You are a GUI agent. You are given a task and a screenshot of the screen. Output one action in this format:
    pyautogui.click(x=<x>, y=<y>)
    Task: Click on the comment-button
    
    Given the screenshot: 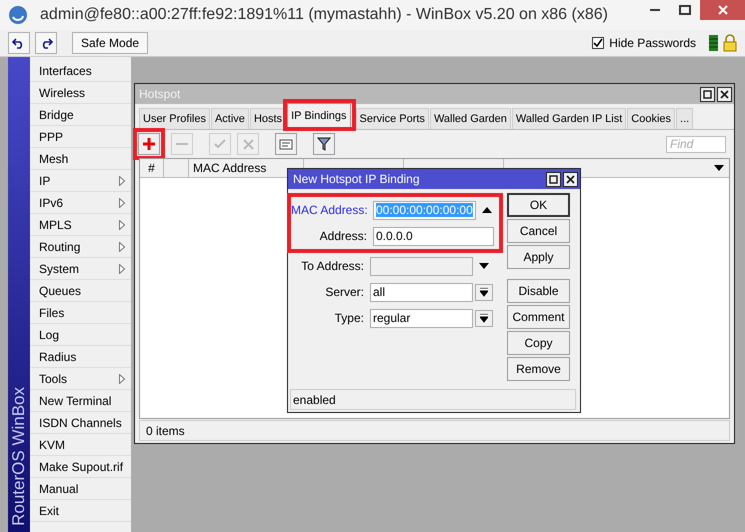 What is the action you would take?
    pyautogui.click(x=286, y=144)
    